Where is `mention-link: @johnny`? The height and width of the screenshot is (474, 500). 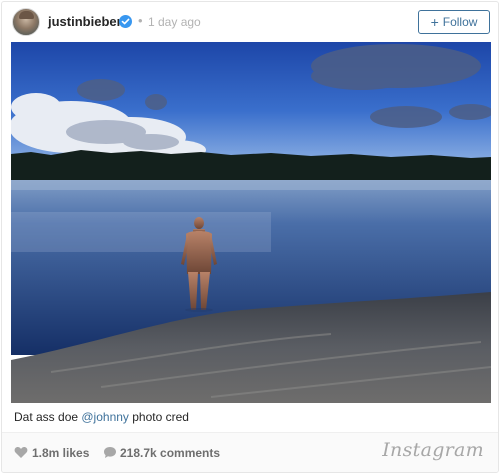 mention-link: @johnny is located at coordinates (105, 417).